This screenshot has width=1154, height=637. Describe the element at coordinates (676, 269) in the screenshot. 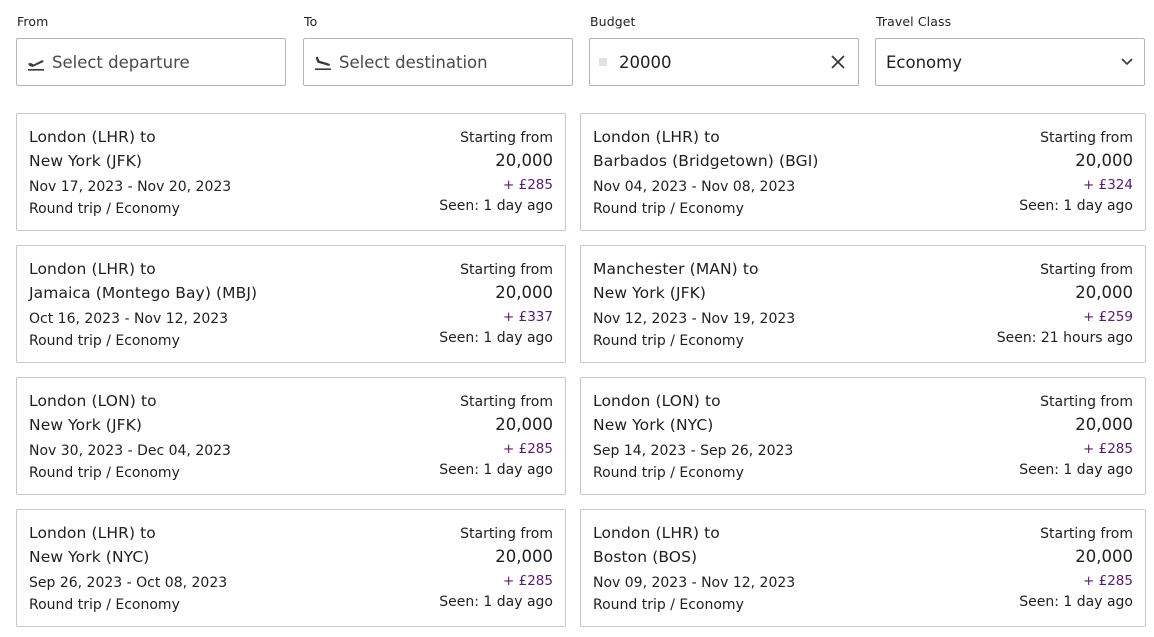

I see `route-origin: Manchester (MAN) to` at that location.